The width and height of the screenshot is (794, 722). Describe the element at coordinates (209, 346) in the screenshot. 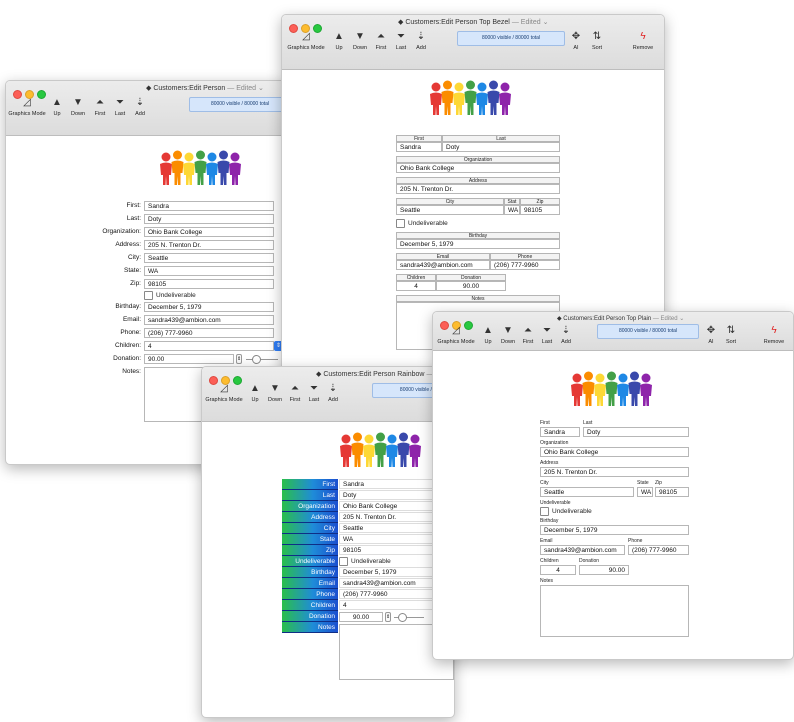

I see `children-select: 4` at that location.